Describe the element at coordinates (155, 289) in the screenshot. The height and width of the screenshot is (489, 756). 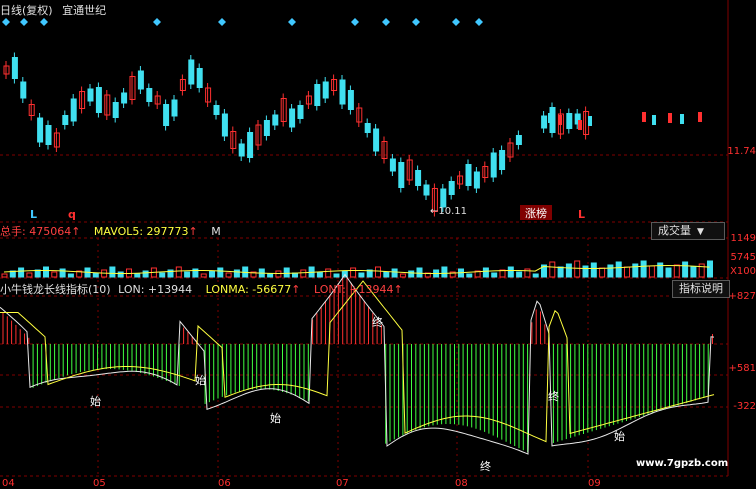
I see `indicator-lon: LON: +13944` at that location.